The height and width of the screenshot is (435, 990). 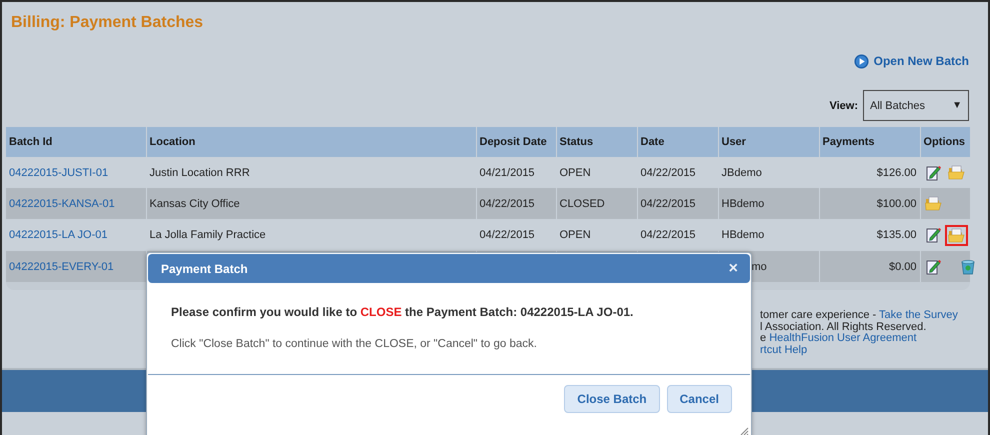 I want to click on table-cell: $135.00, so click(x=896, y=235).